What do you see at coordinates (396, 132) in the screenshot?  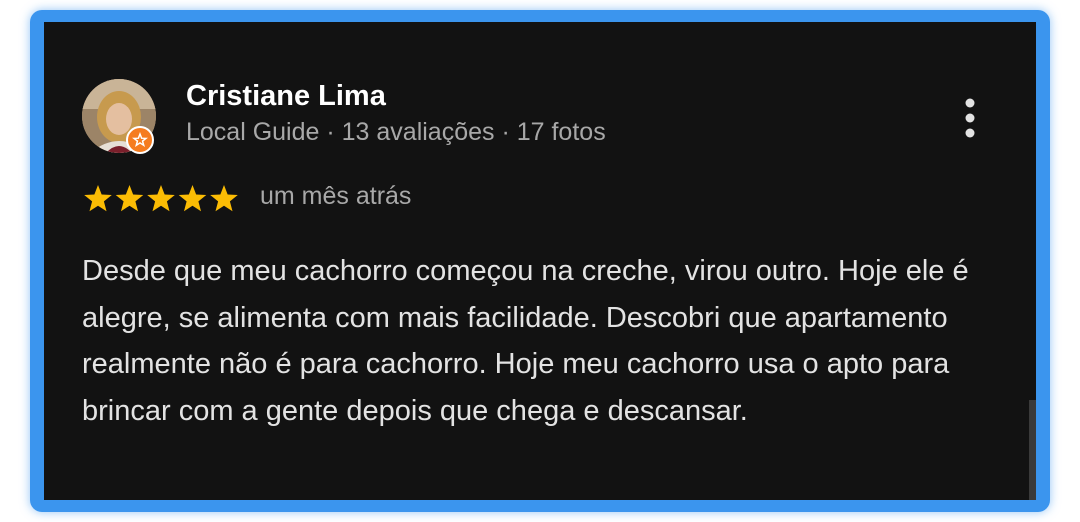 I see `author-meta: Local Guide · 13 avaliações · 17 fotos` at bounding box center [396, 132].